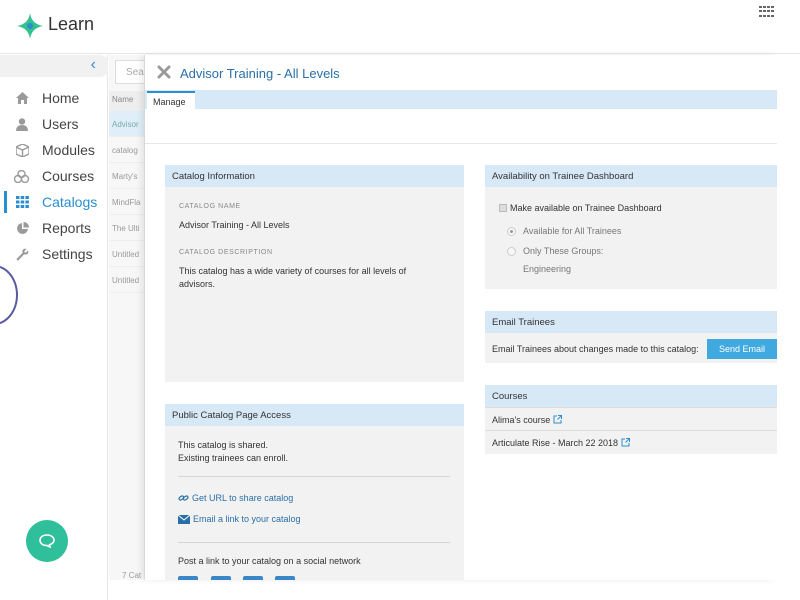 This screenshot has height=600, width=800. Describe the element at coordinates (511, 251) in the screenshot. I see `groups-radio` at that location.